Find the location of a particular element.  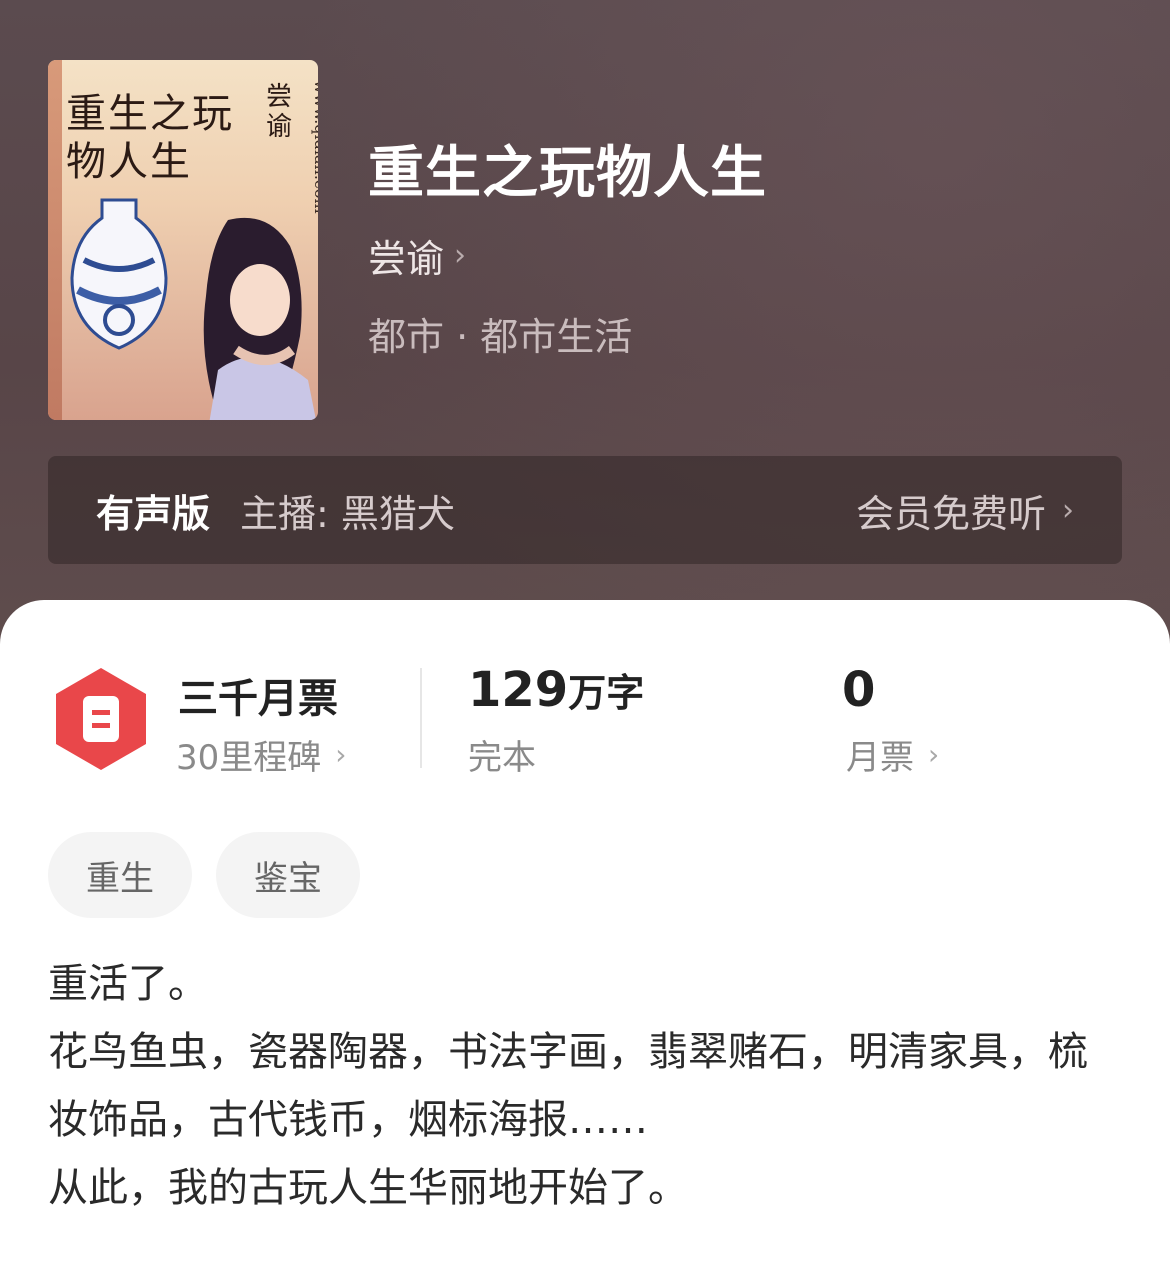

milestone-title: 三千月票 is located at coordinates (258, 695).